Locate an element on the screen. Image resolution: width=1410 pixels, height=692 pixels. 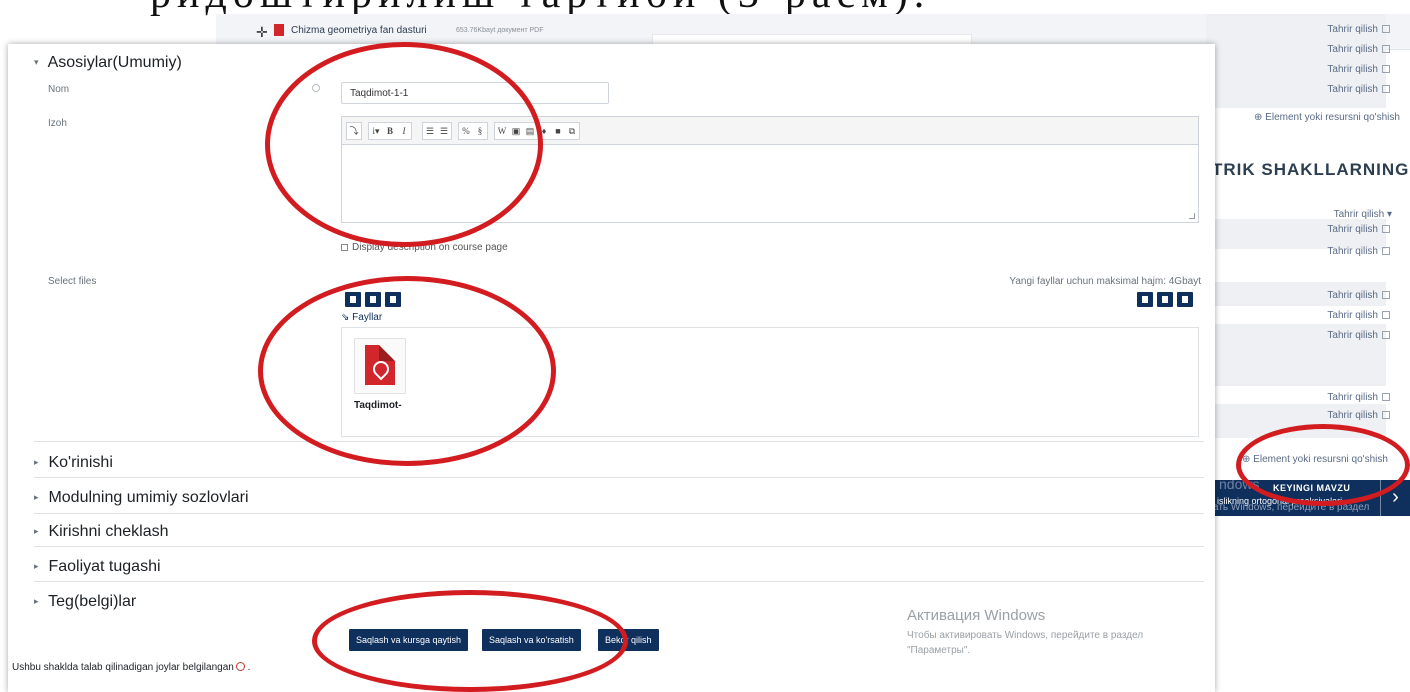
select-files-label: Select files is located at coordinates (72, 281).